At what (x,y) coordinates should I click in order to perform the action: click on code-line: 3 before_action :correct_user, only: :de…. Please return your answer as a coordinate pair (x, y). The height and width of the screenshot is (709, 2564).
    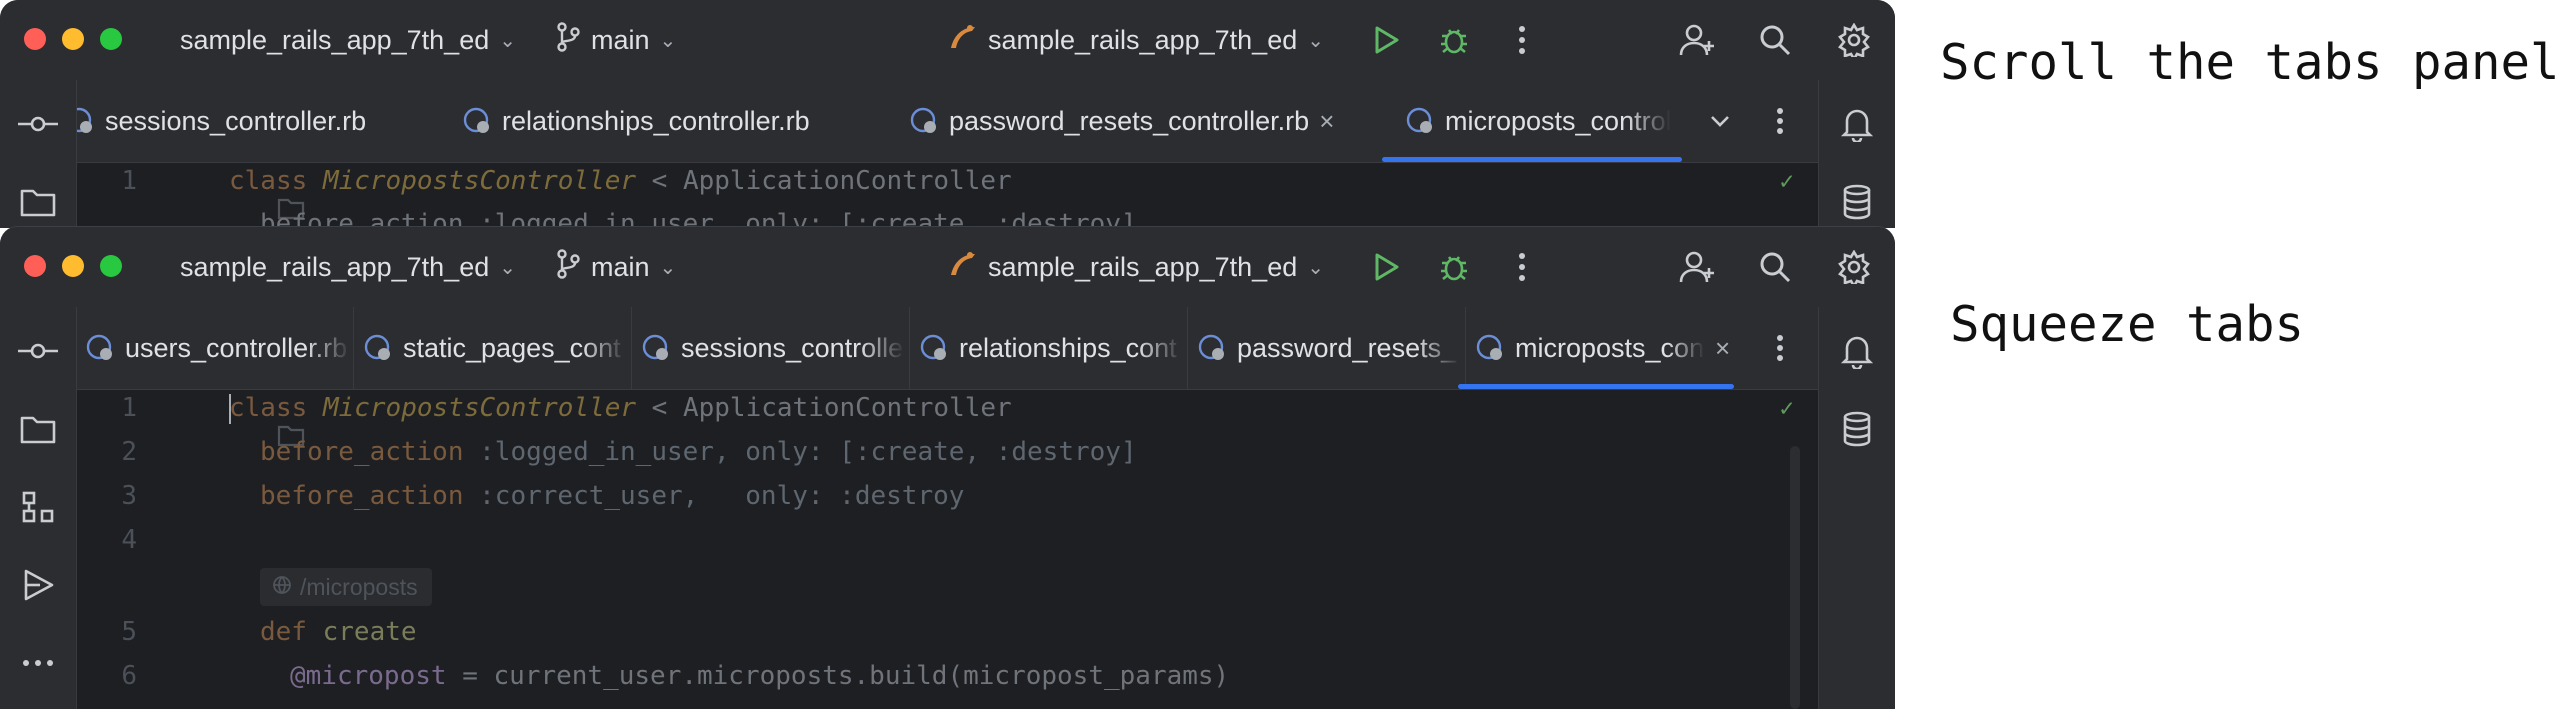
    Looking at the image, I should click on (947, 496).